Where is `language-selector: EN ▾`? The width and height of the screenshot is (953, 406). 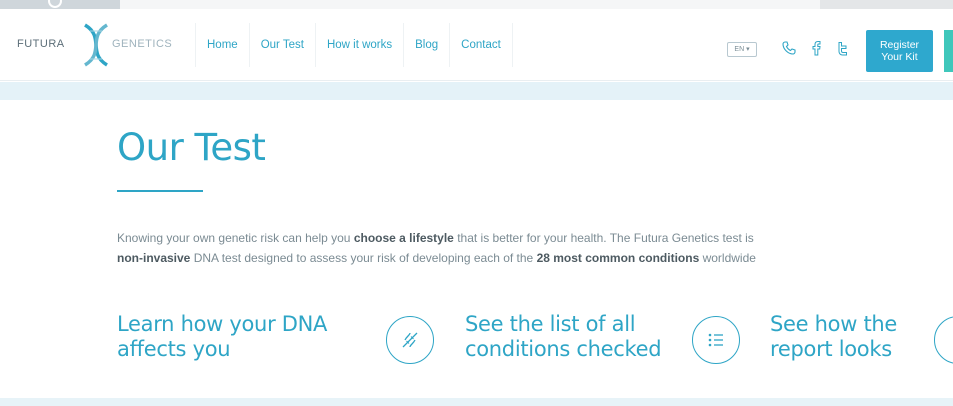 language-selector: EN ▾ is located at coordinates (742, 49).